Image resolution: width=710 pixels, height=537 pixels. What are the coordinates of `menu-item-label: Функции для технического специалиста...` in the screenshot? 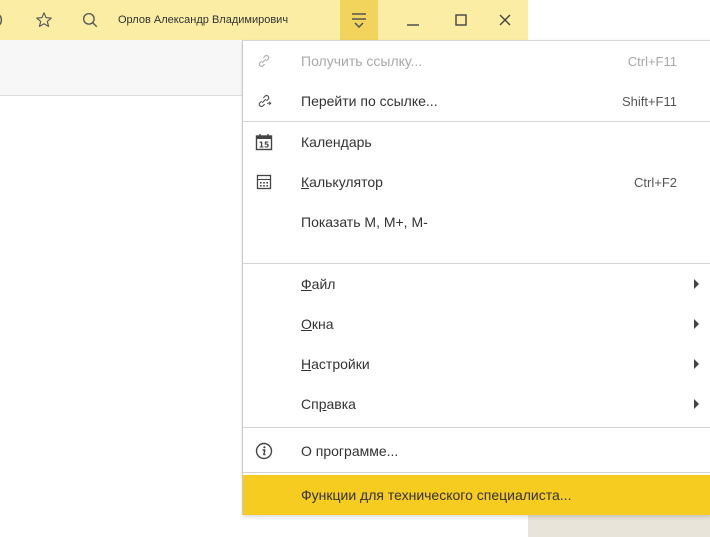 It's located at (436, 495).